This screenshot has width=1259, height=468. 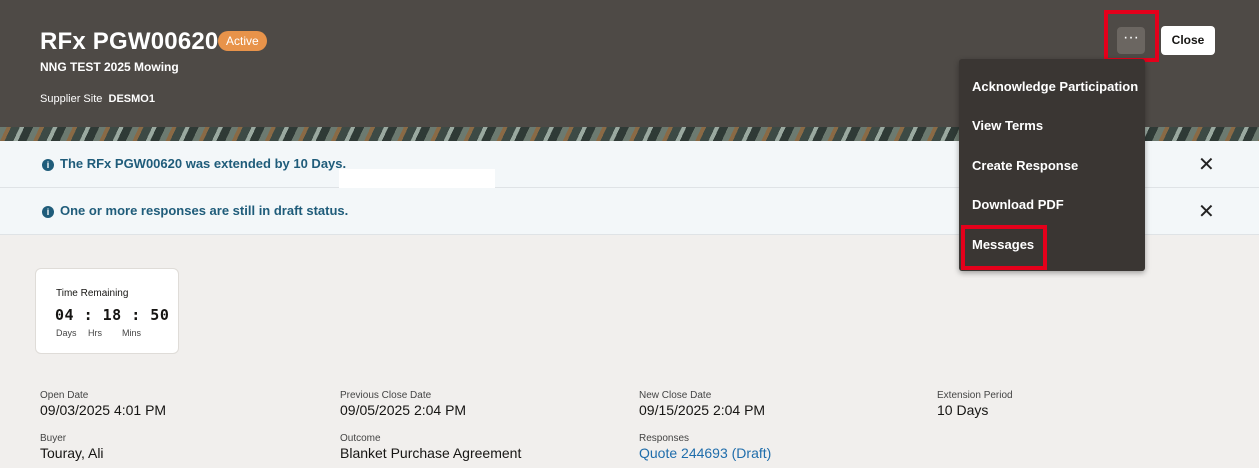 What do you see at coordinates (72, 447) in the screenshot?
I see `buyer-field: Buyer Touray, Ali` at bounding box center [72, 447].